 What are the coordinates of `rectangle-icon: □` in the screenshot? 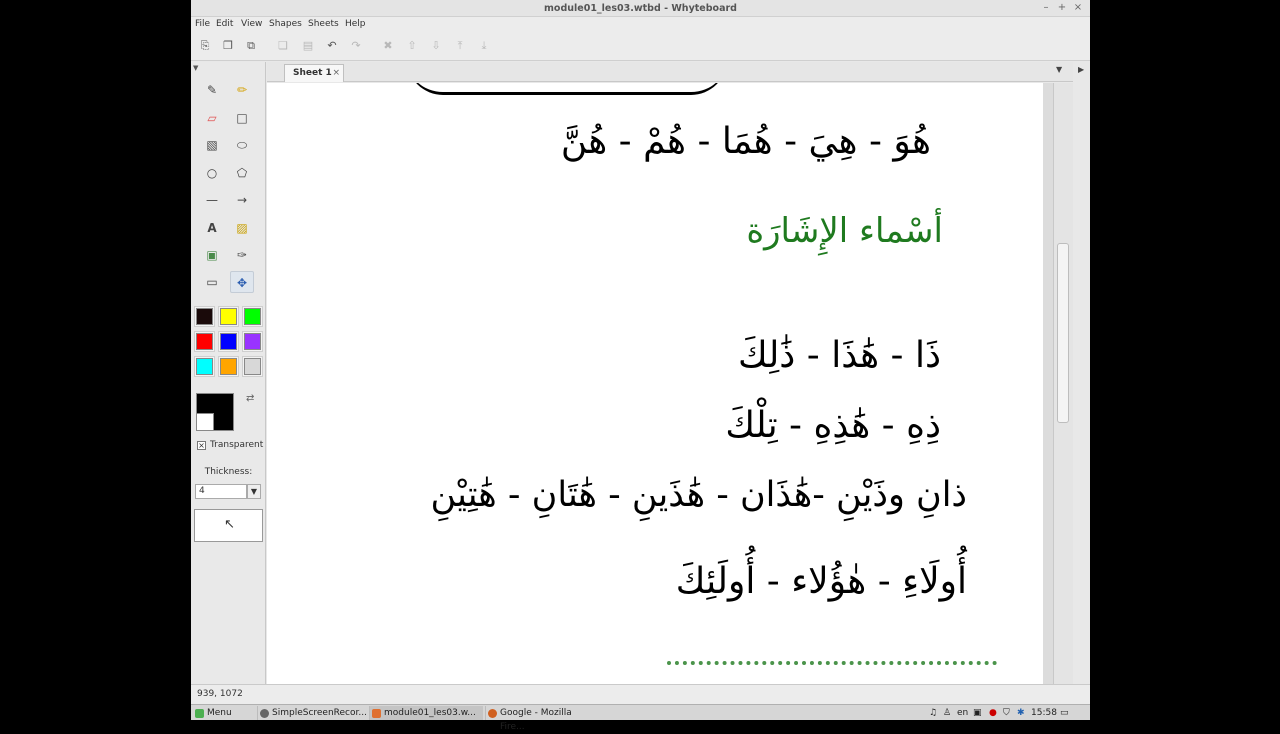 It's located at (242, 118).